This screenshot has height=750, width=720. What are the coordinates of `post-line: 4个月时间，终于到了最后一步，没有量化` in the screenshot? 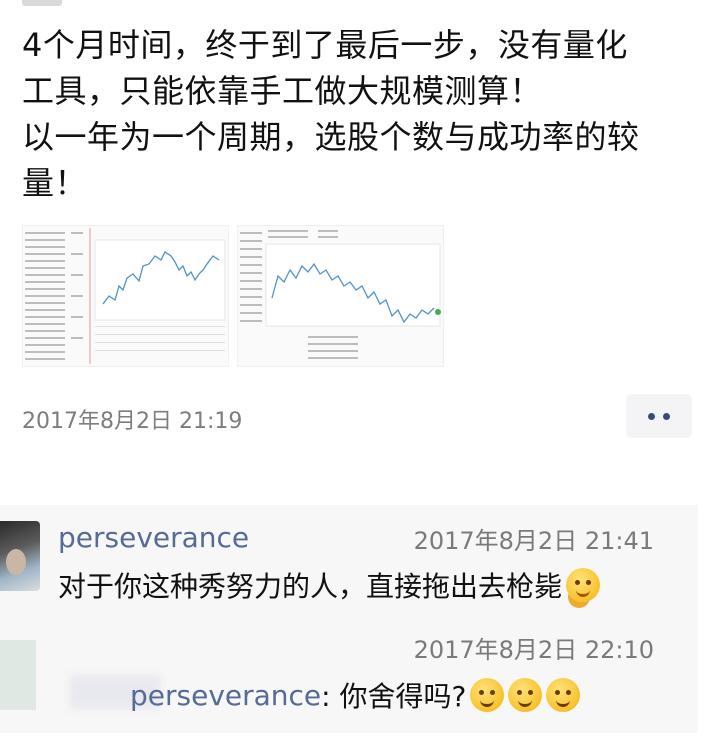 It's located at (325, 45).